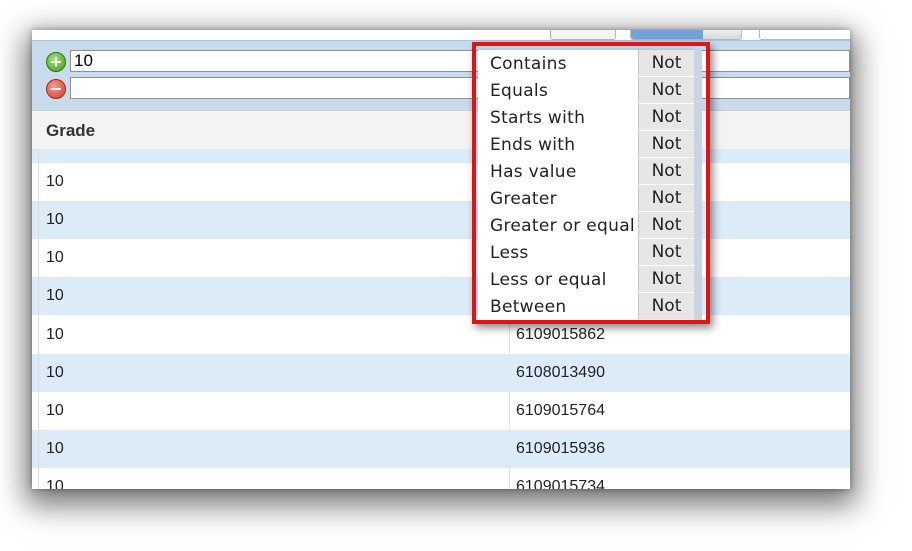 This screenshot has height=551, width=912. What do you see at coordinates (667, 34) in the screenshot?
I see `toolbar-toggle-active-segment` at bounding box center [667, 34].